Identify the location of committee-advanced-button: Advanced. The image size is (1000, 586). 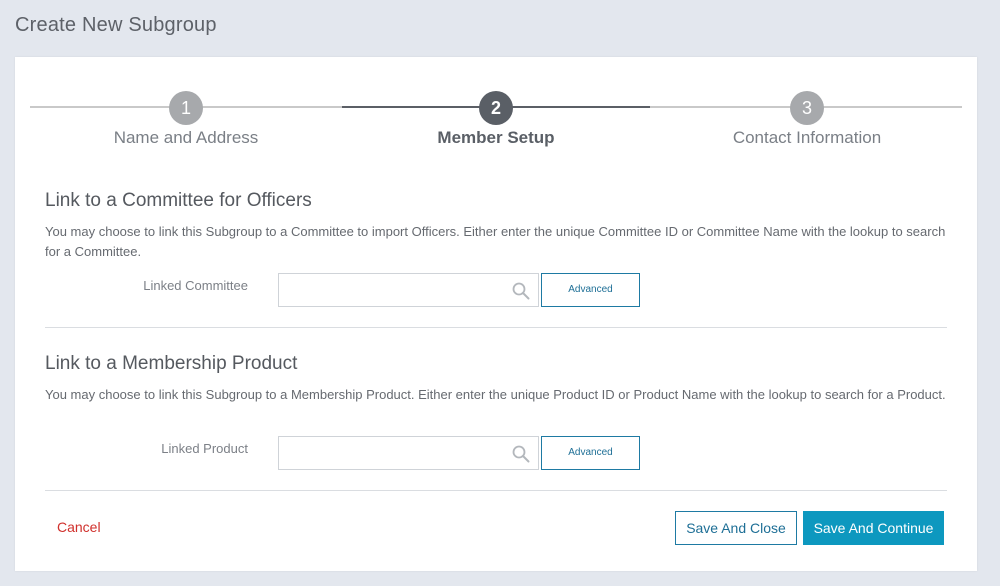
(590, 290).